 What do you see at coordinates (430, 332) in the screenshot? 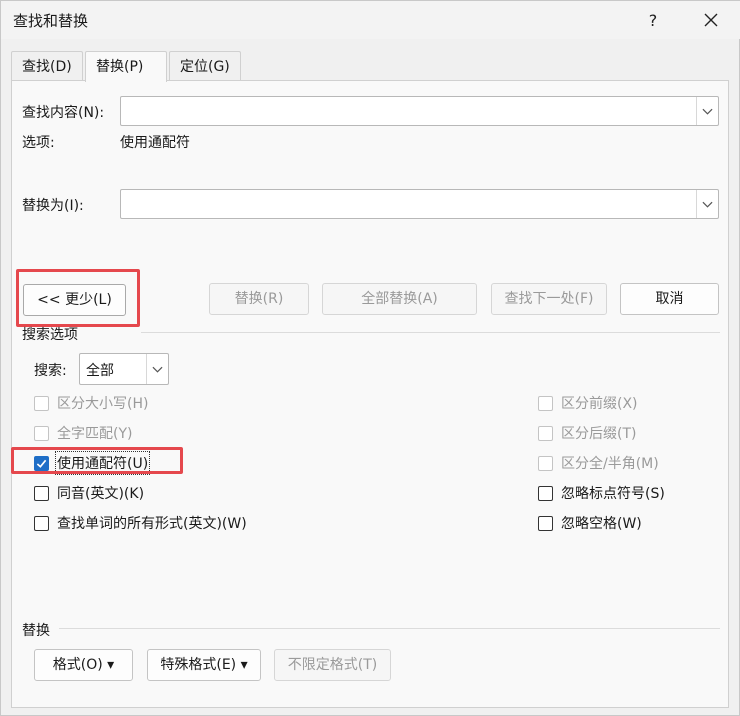
I see `search-options-divider` at bounding box center [430, 332].